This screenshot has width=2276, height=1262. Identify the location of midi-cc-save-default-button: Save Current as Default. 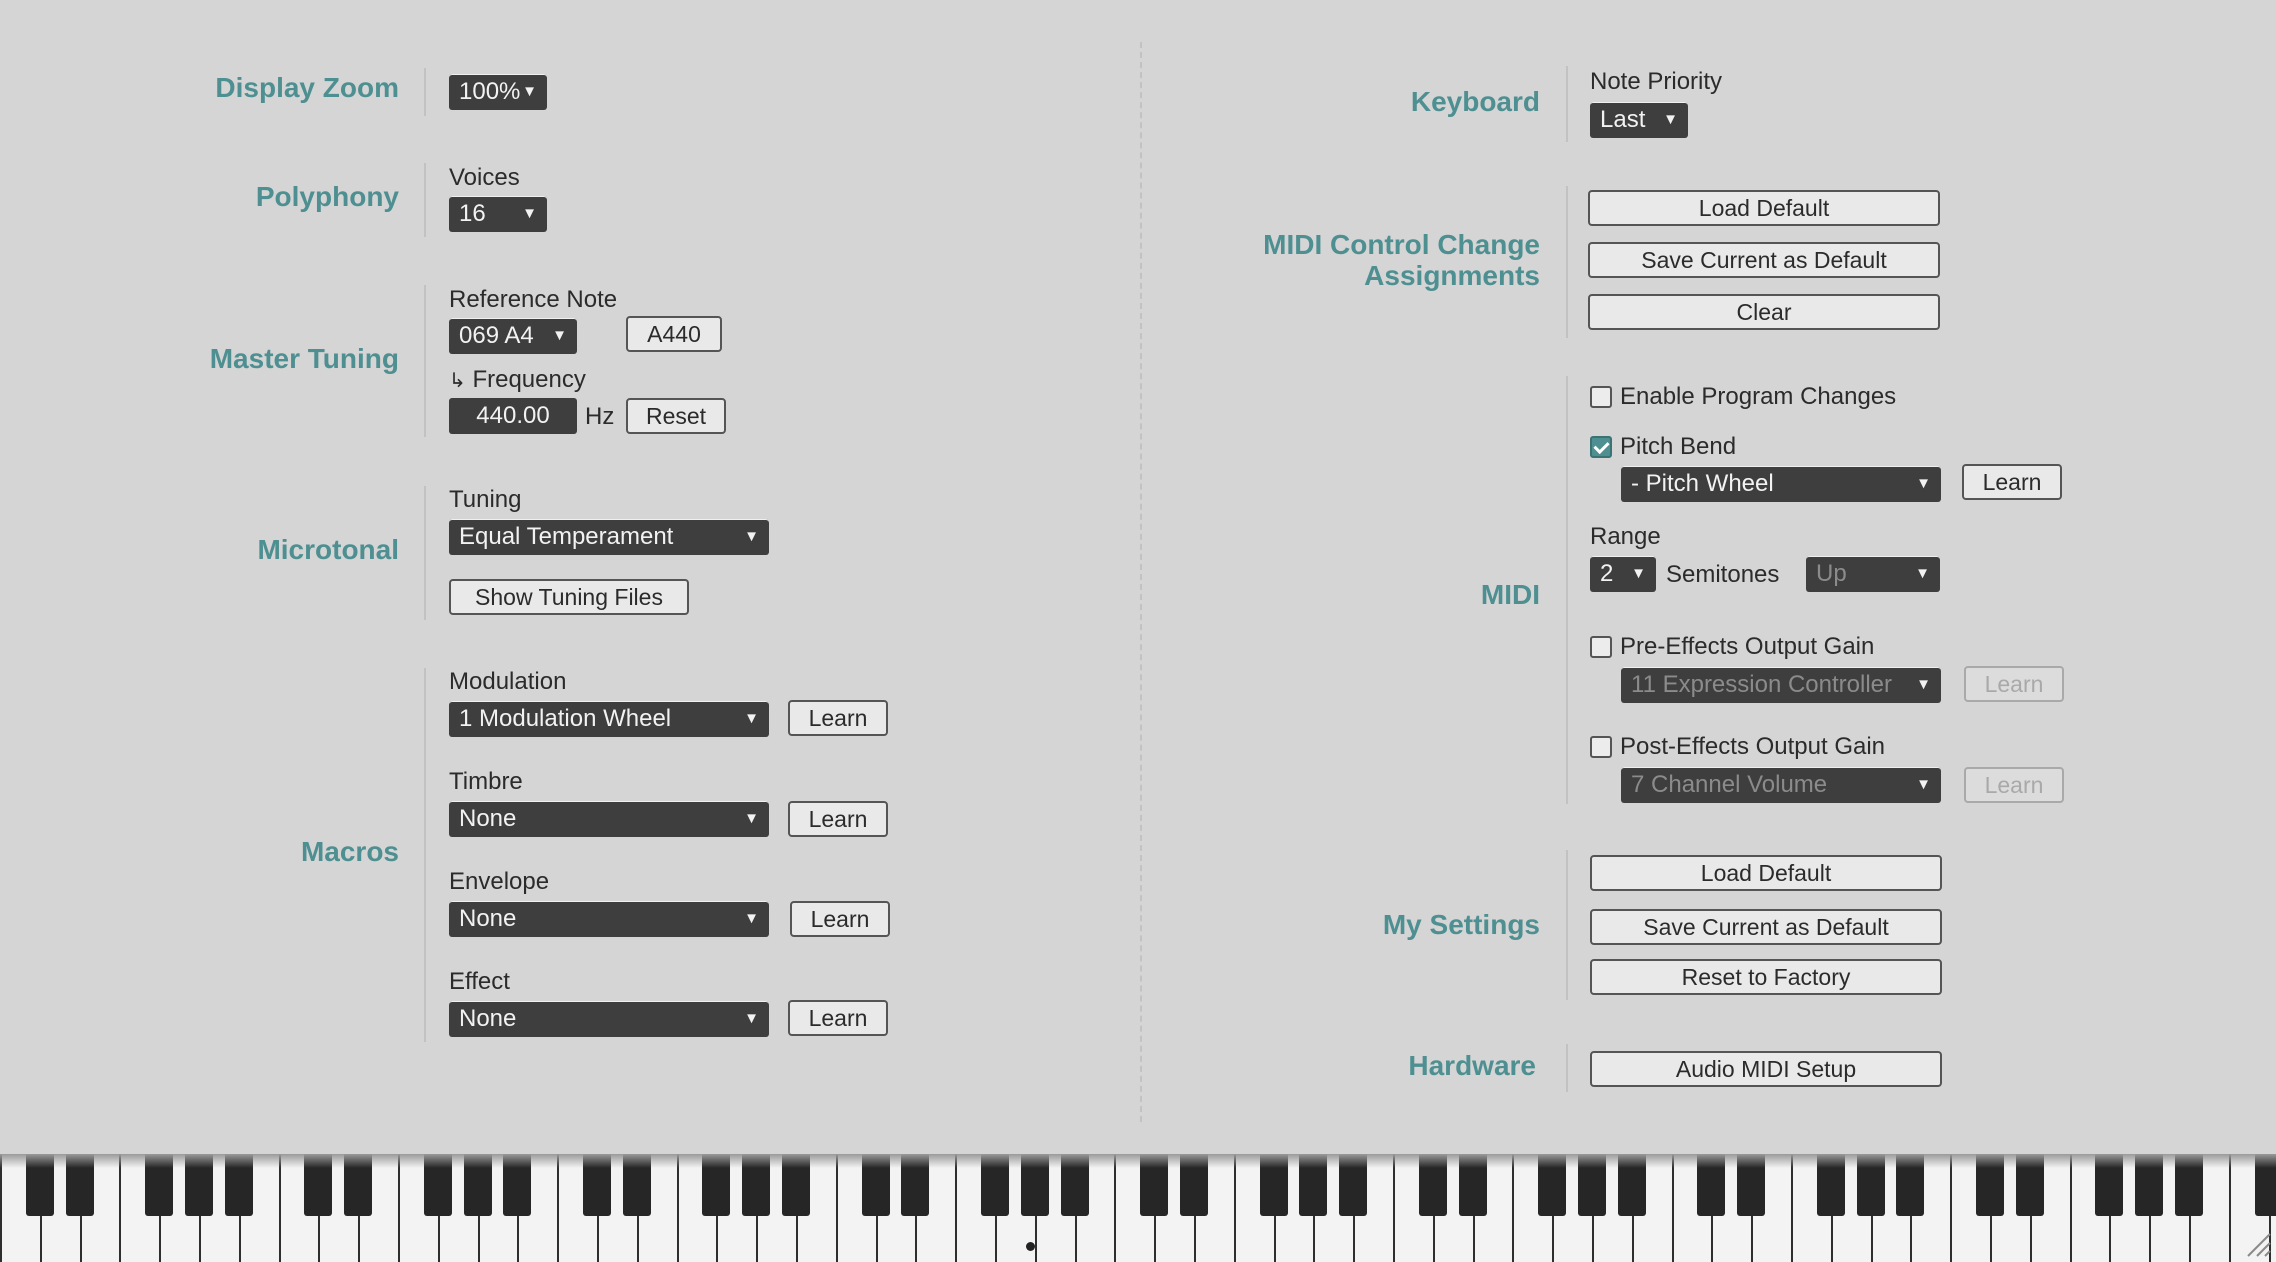
(1764, 260).